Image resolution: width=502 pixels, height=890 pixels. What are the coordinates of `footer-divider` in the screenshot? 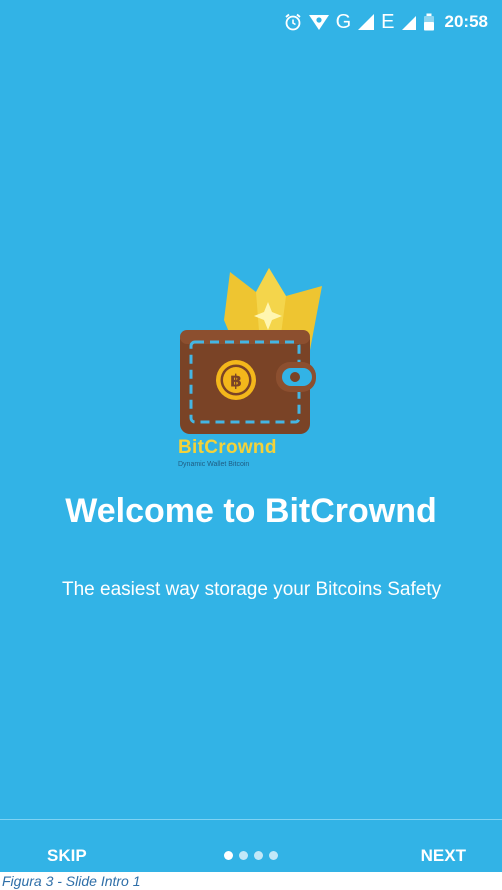 It's located at (251, 819).